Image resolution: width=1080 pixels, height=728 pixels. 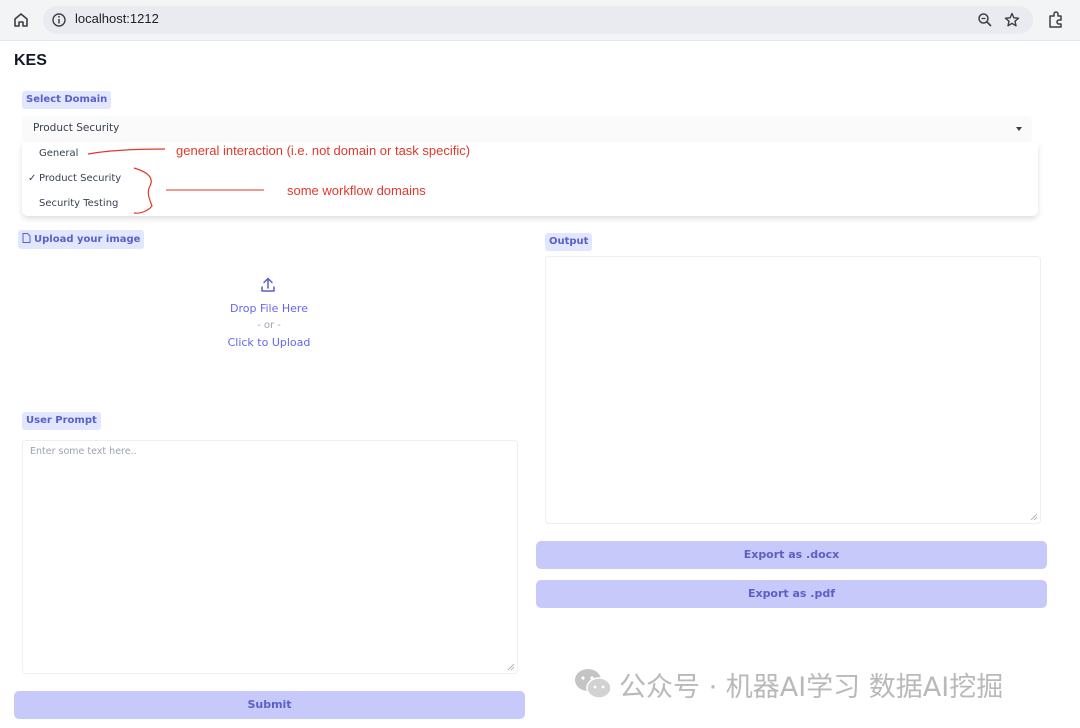 I want to click on domain-option-general: General, so click(x=530, y=154).